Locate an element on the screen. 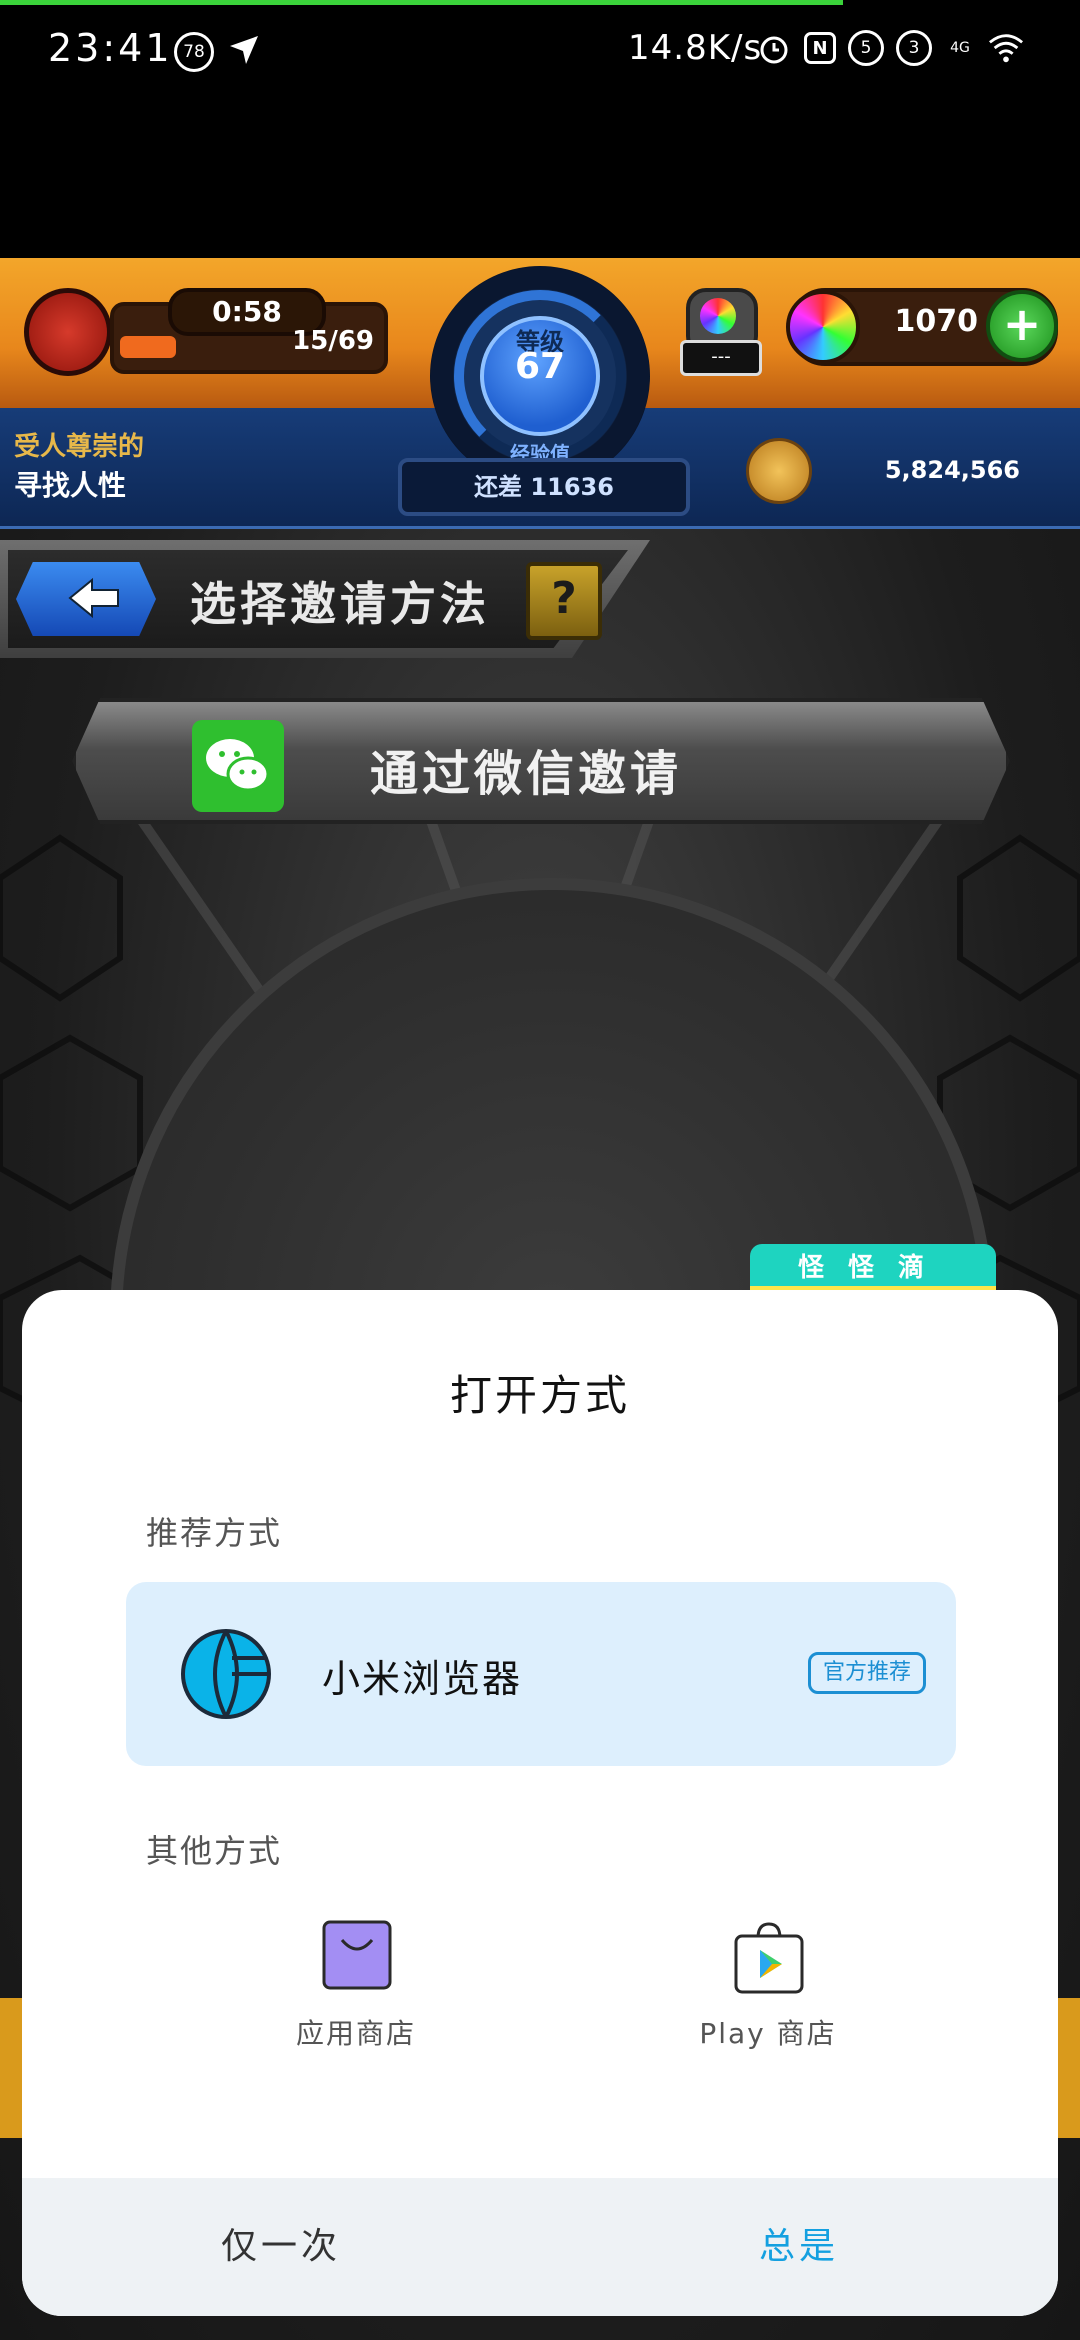 This screenshot has width=1080, height=2340. coin-icon is located at coordinates (779, 471).